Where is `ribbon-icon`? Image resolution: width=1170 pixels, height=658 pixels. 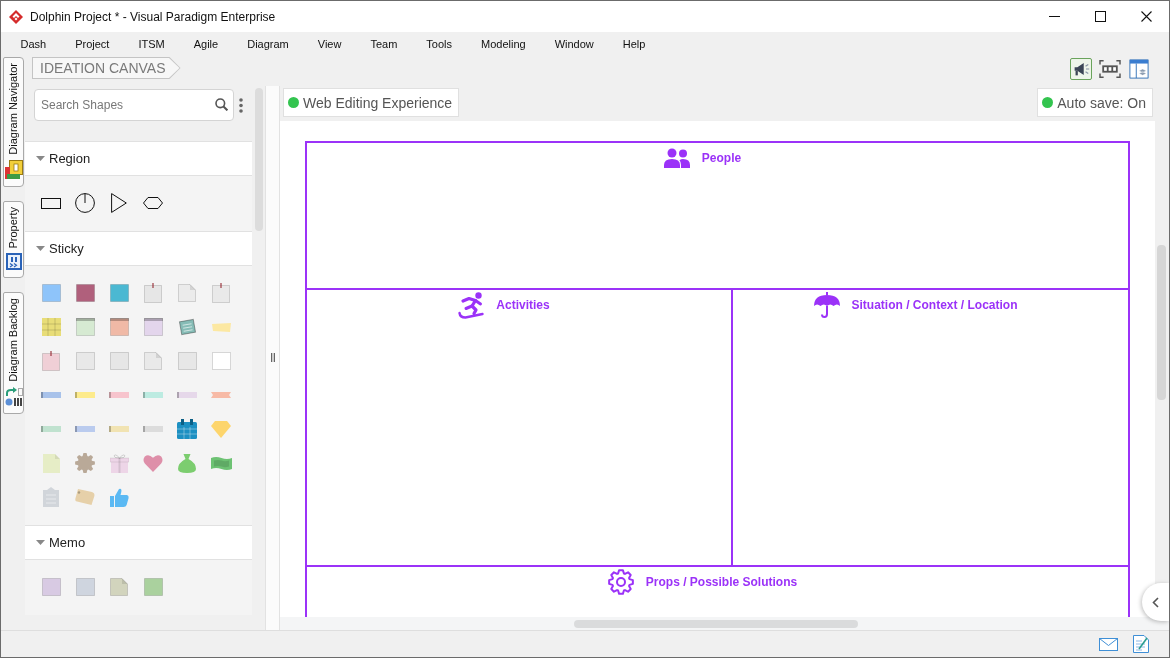 ribbon-icon is located at coordinates (221, 395).